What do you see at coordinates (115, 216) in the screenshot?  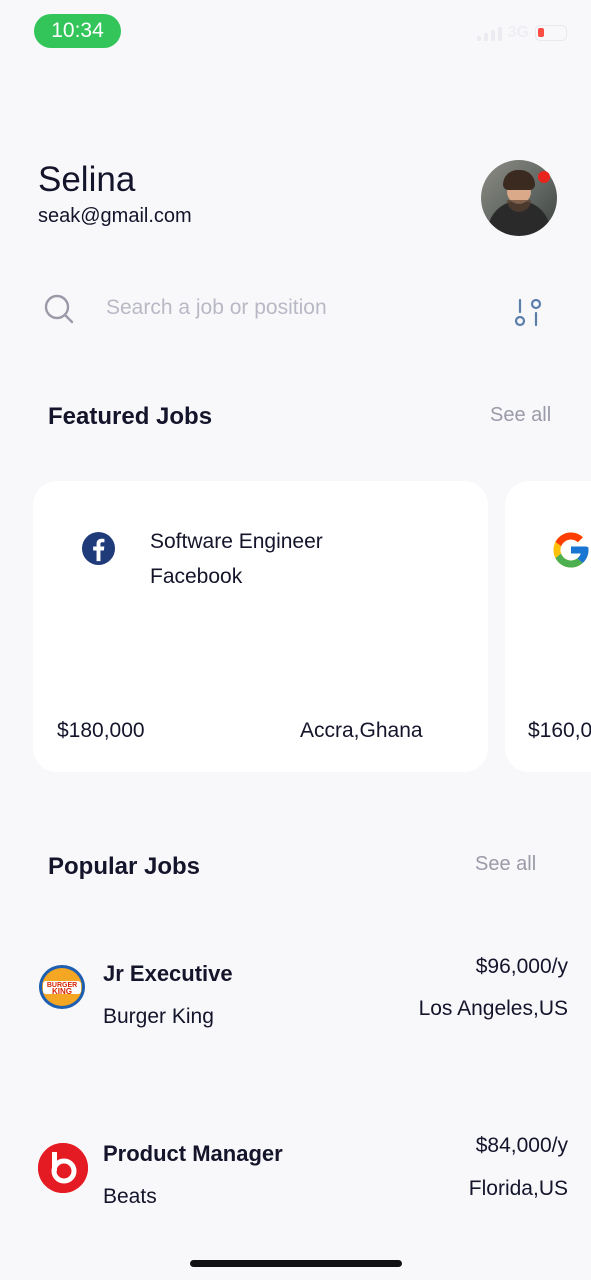 I see `user-email: seak@gmail.com` at bounding box center [115, 216].